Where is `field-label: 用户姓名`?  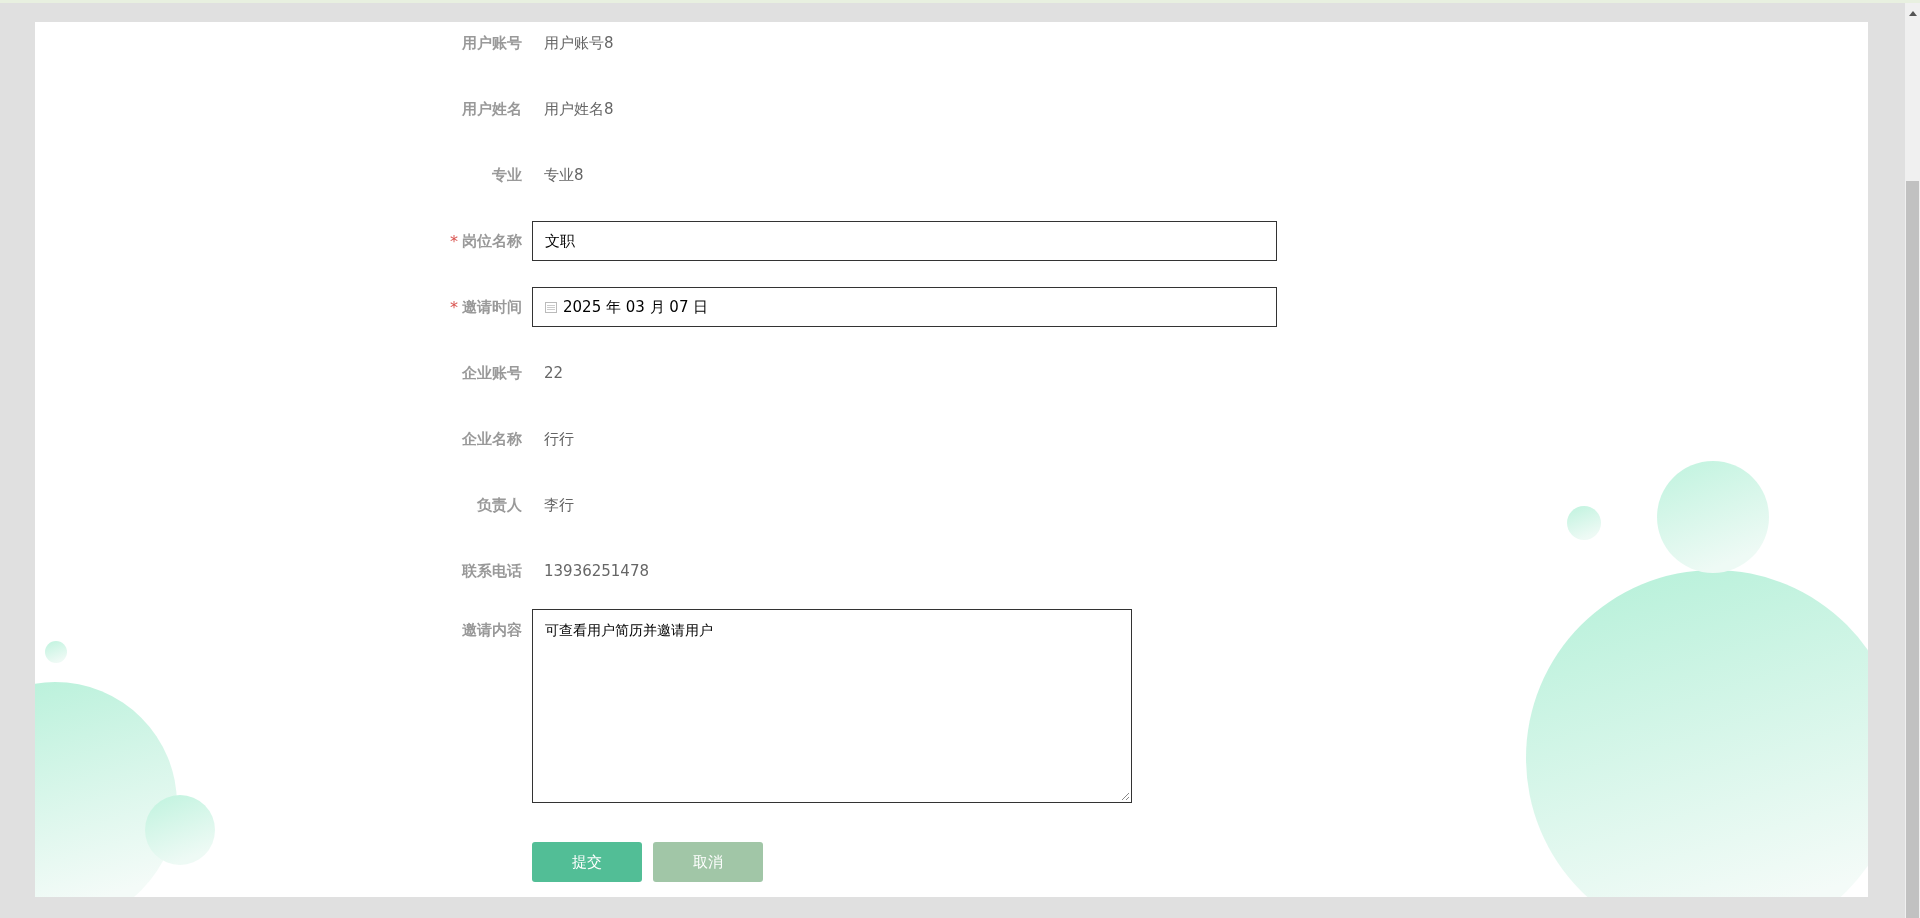 field-label: 用户姓名 is located at coordinates (492, 109).